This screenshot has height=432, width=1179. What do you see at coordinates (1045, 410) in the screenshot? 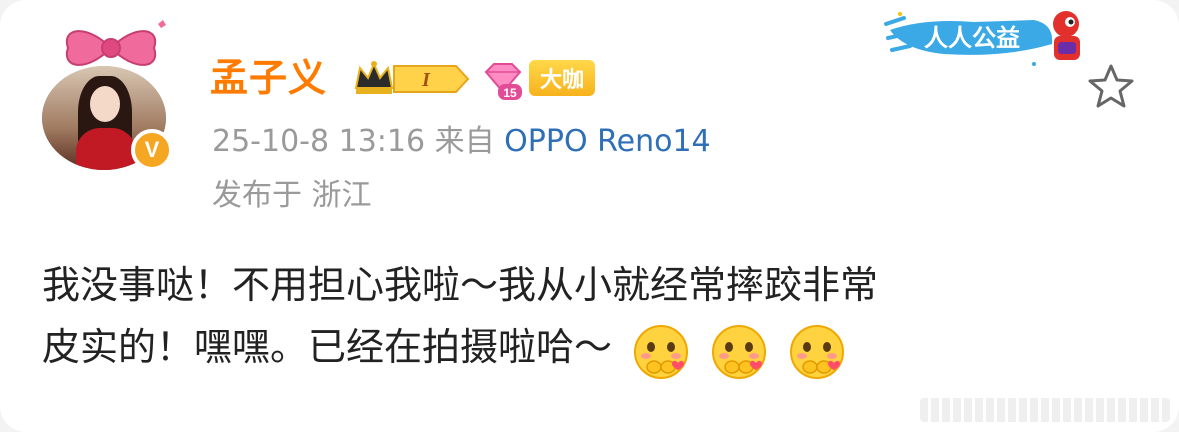
I see `watermark` at bounding box center [1045, 410].